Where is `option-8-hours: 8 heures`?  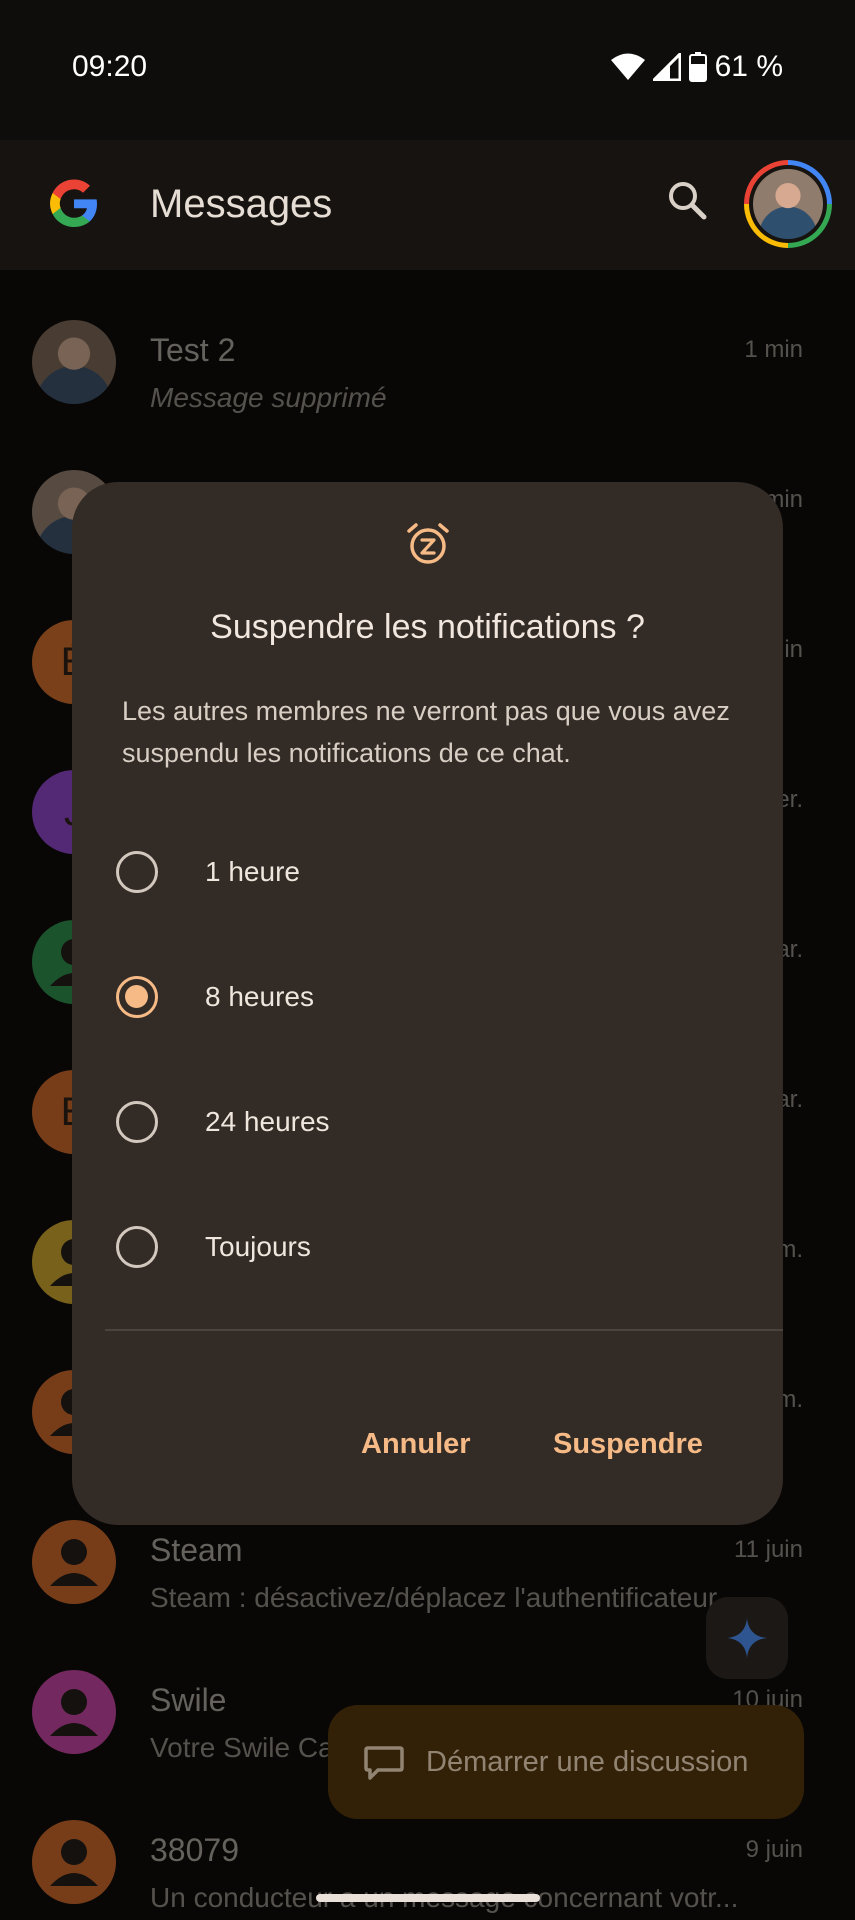
option-8-hours: 8 heures is located at coordinates (427, 997).